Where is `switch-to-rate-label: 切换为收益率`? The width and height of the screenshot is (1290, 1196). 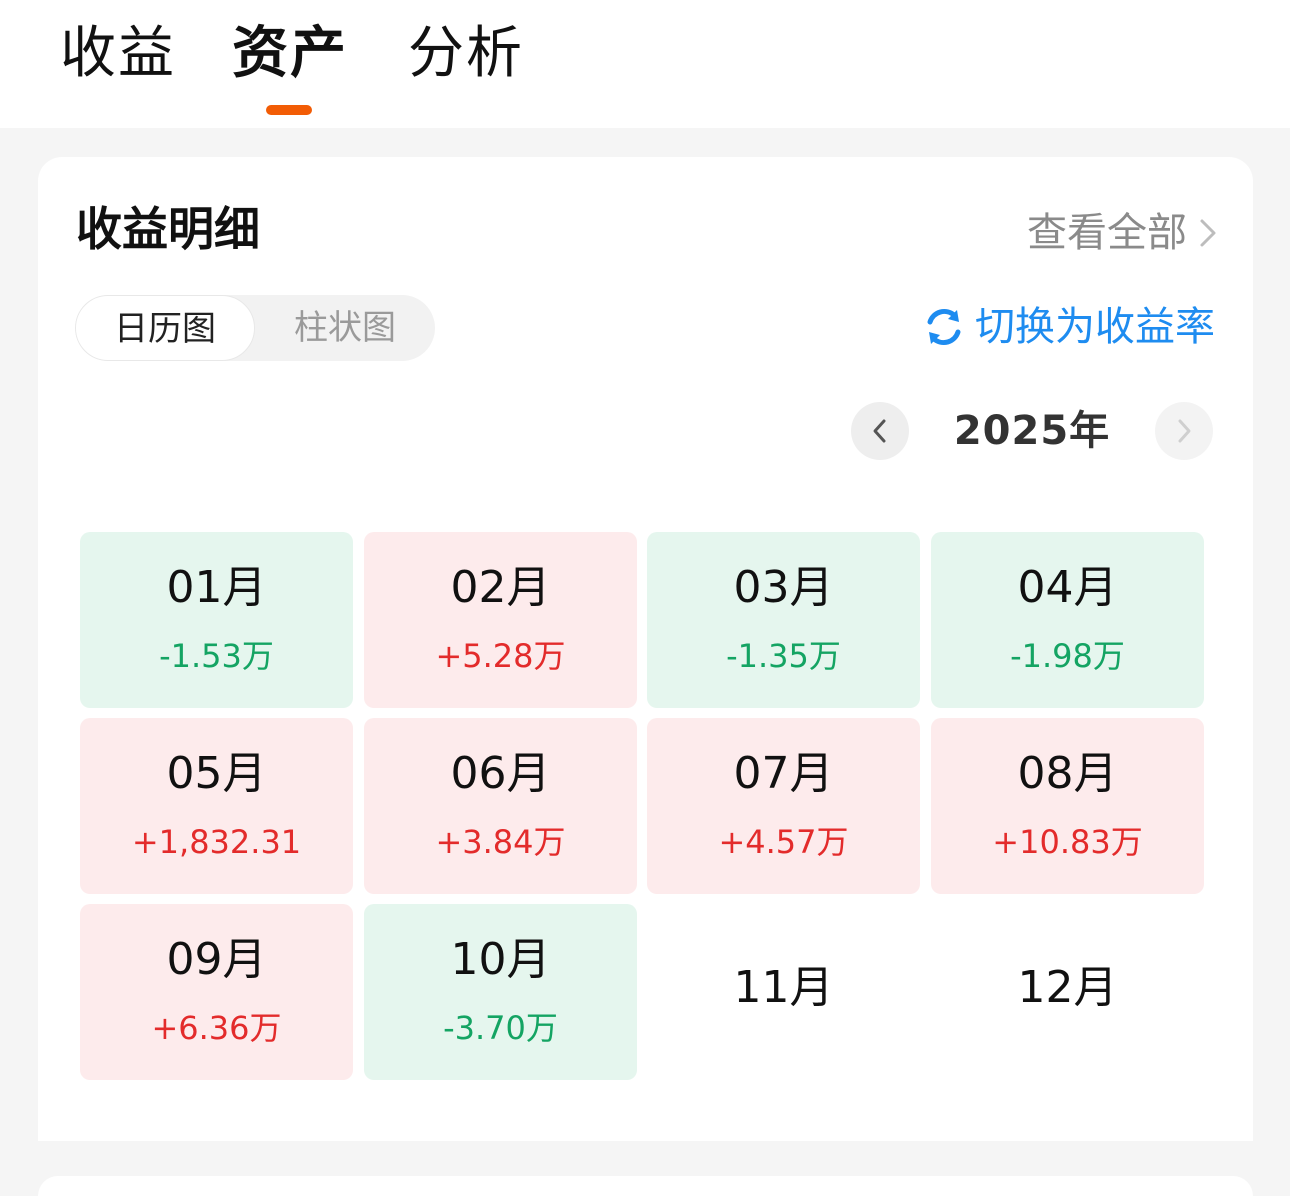
switch-to-rate-label: 切换为收益率 is located at coordinates (1095, 327).